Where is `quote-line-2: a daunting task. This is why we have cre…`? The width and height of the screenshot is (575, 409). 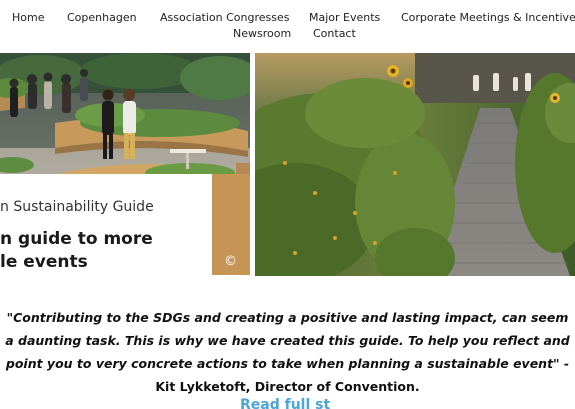
quote-line-2: a daunting task. This is why we have cre… is located at coordinates (287, 340).